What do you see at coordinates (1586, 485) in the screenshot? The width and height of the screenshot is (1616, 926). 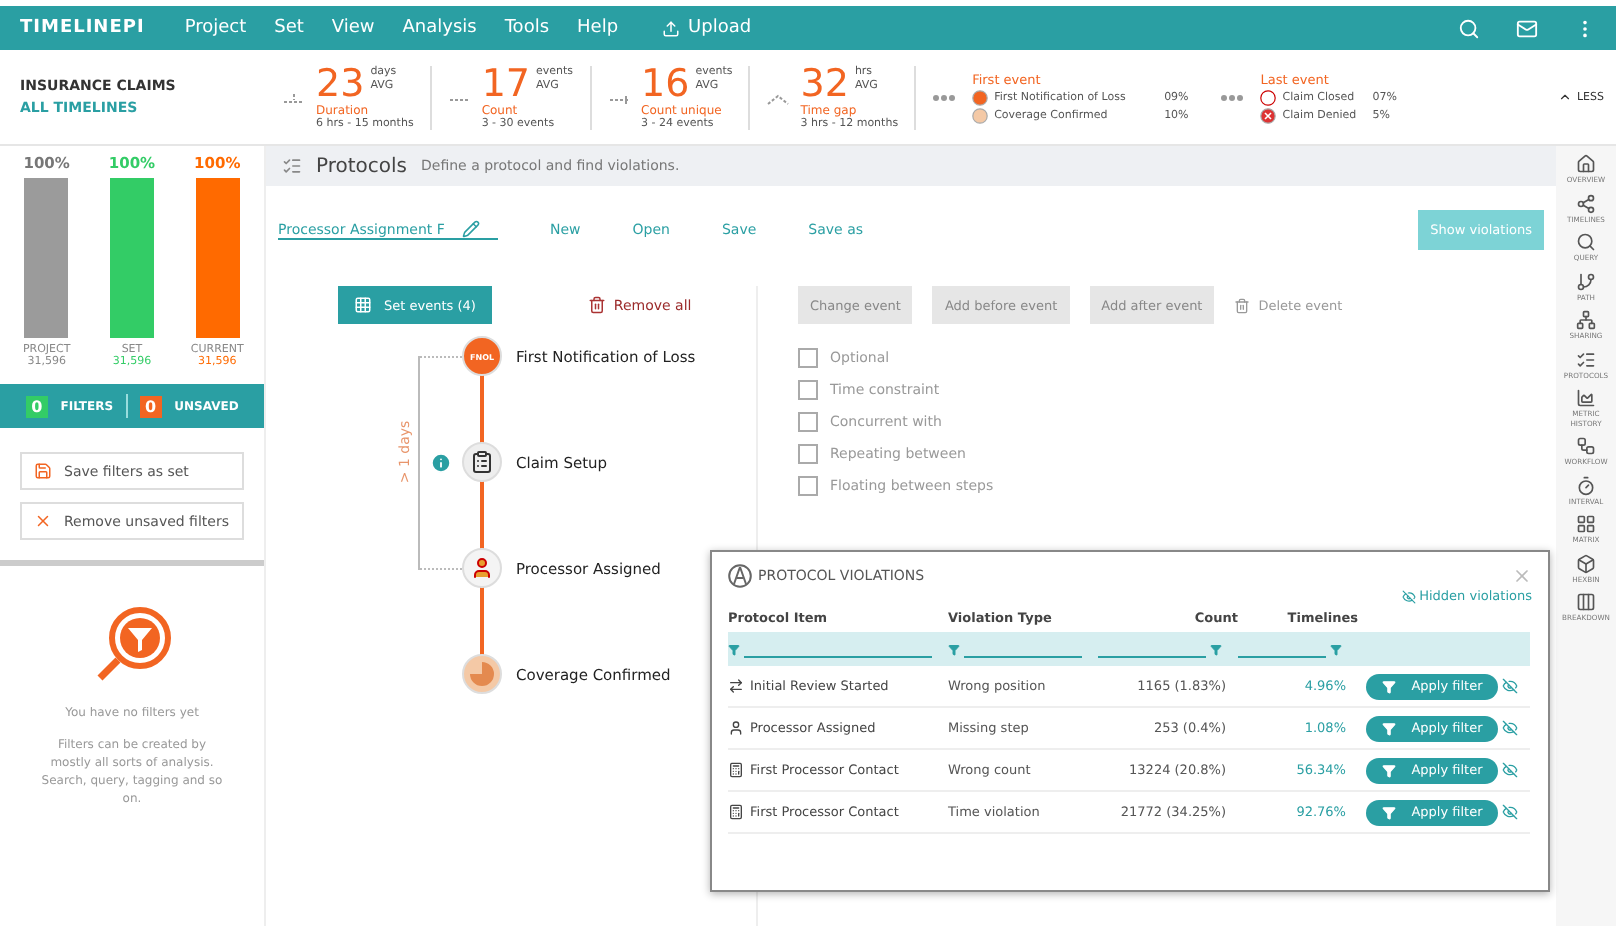 I see `timer-icon` at bounding box center [1586, 485].